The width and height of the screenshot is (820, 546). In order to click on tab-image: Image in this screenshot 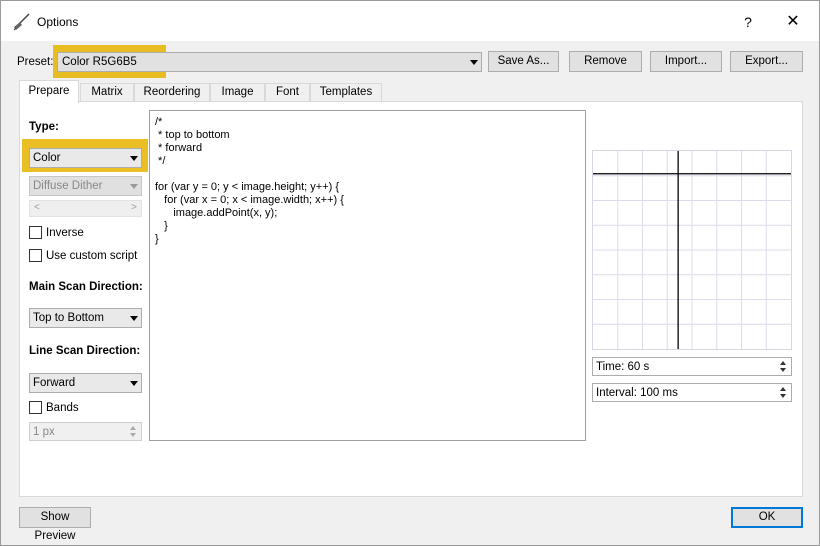, I will do `click(237, 92)`.